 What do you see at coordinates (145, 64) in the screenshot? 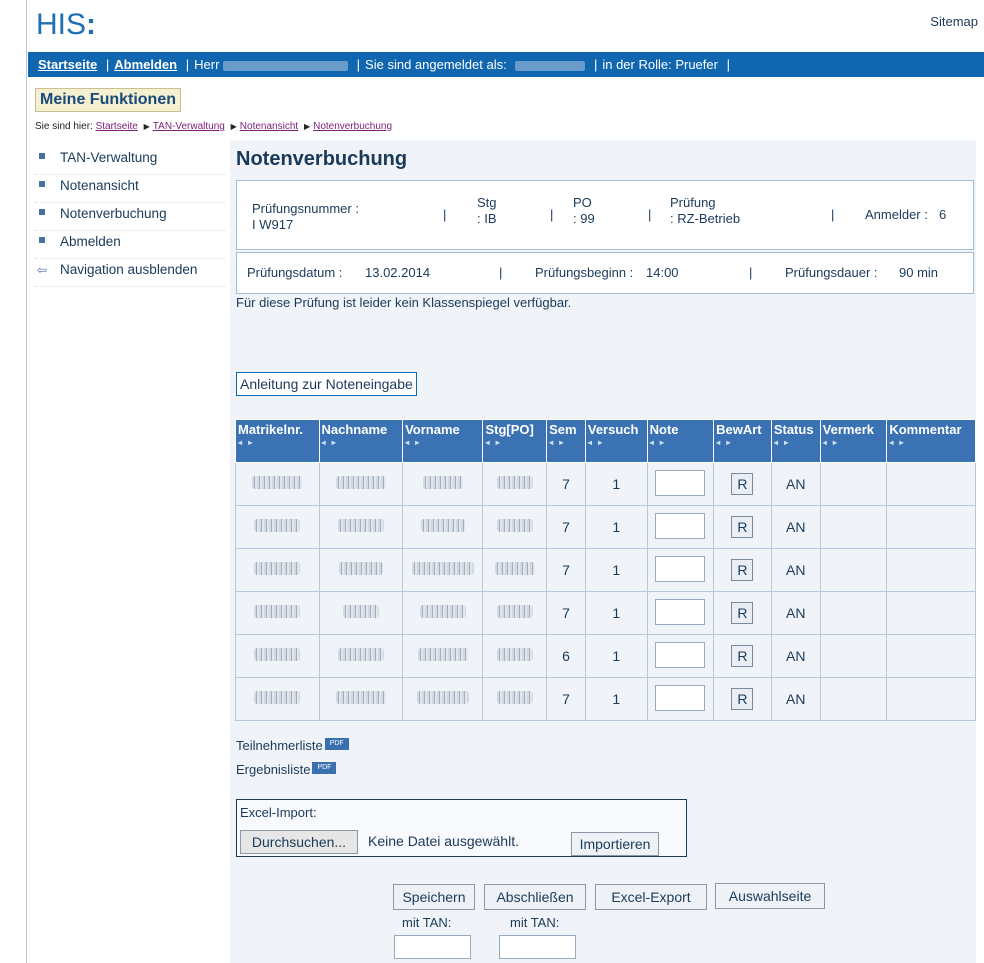
I see `abmelden-link: Abmelden` at bounding box center [145, 64].